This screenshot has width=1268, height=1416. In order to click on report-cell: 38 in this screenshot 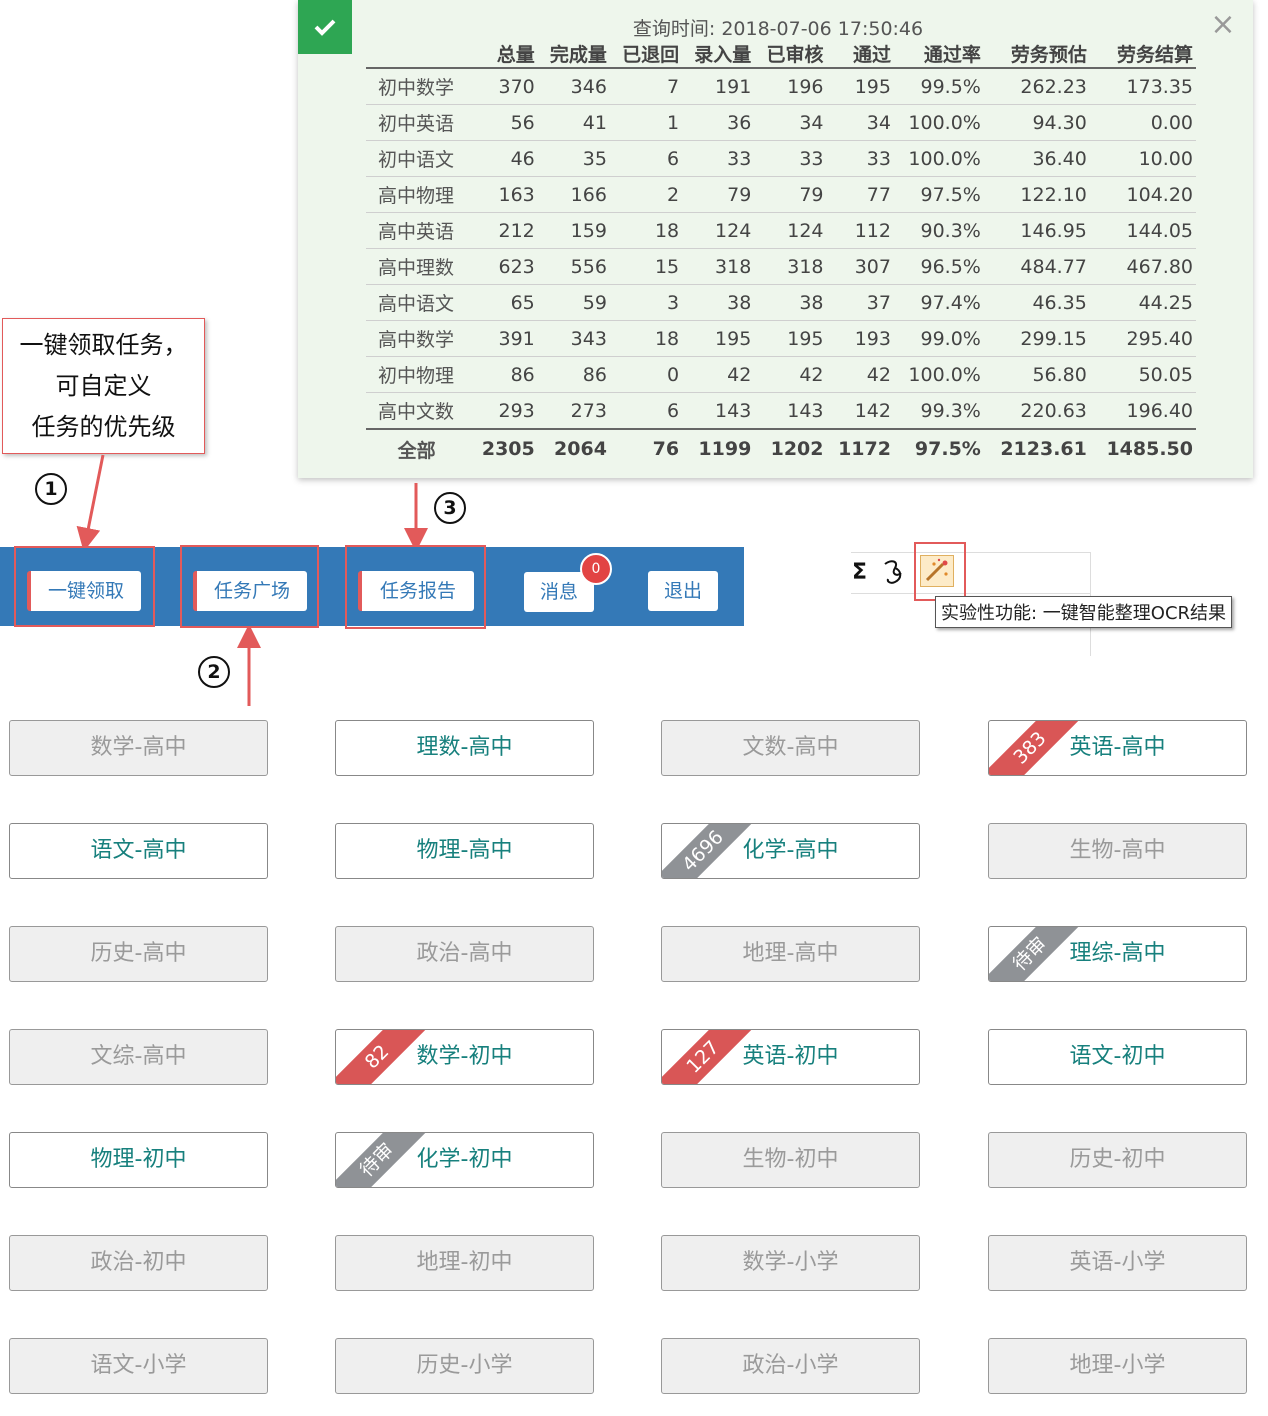, I will do `click(718, 302)`.